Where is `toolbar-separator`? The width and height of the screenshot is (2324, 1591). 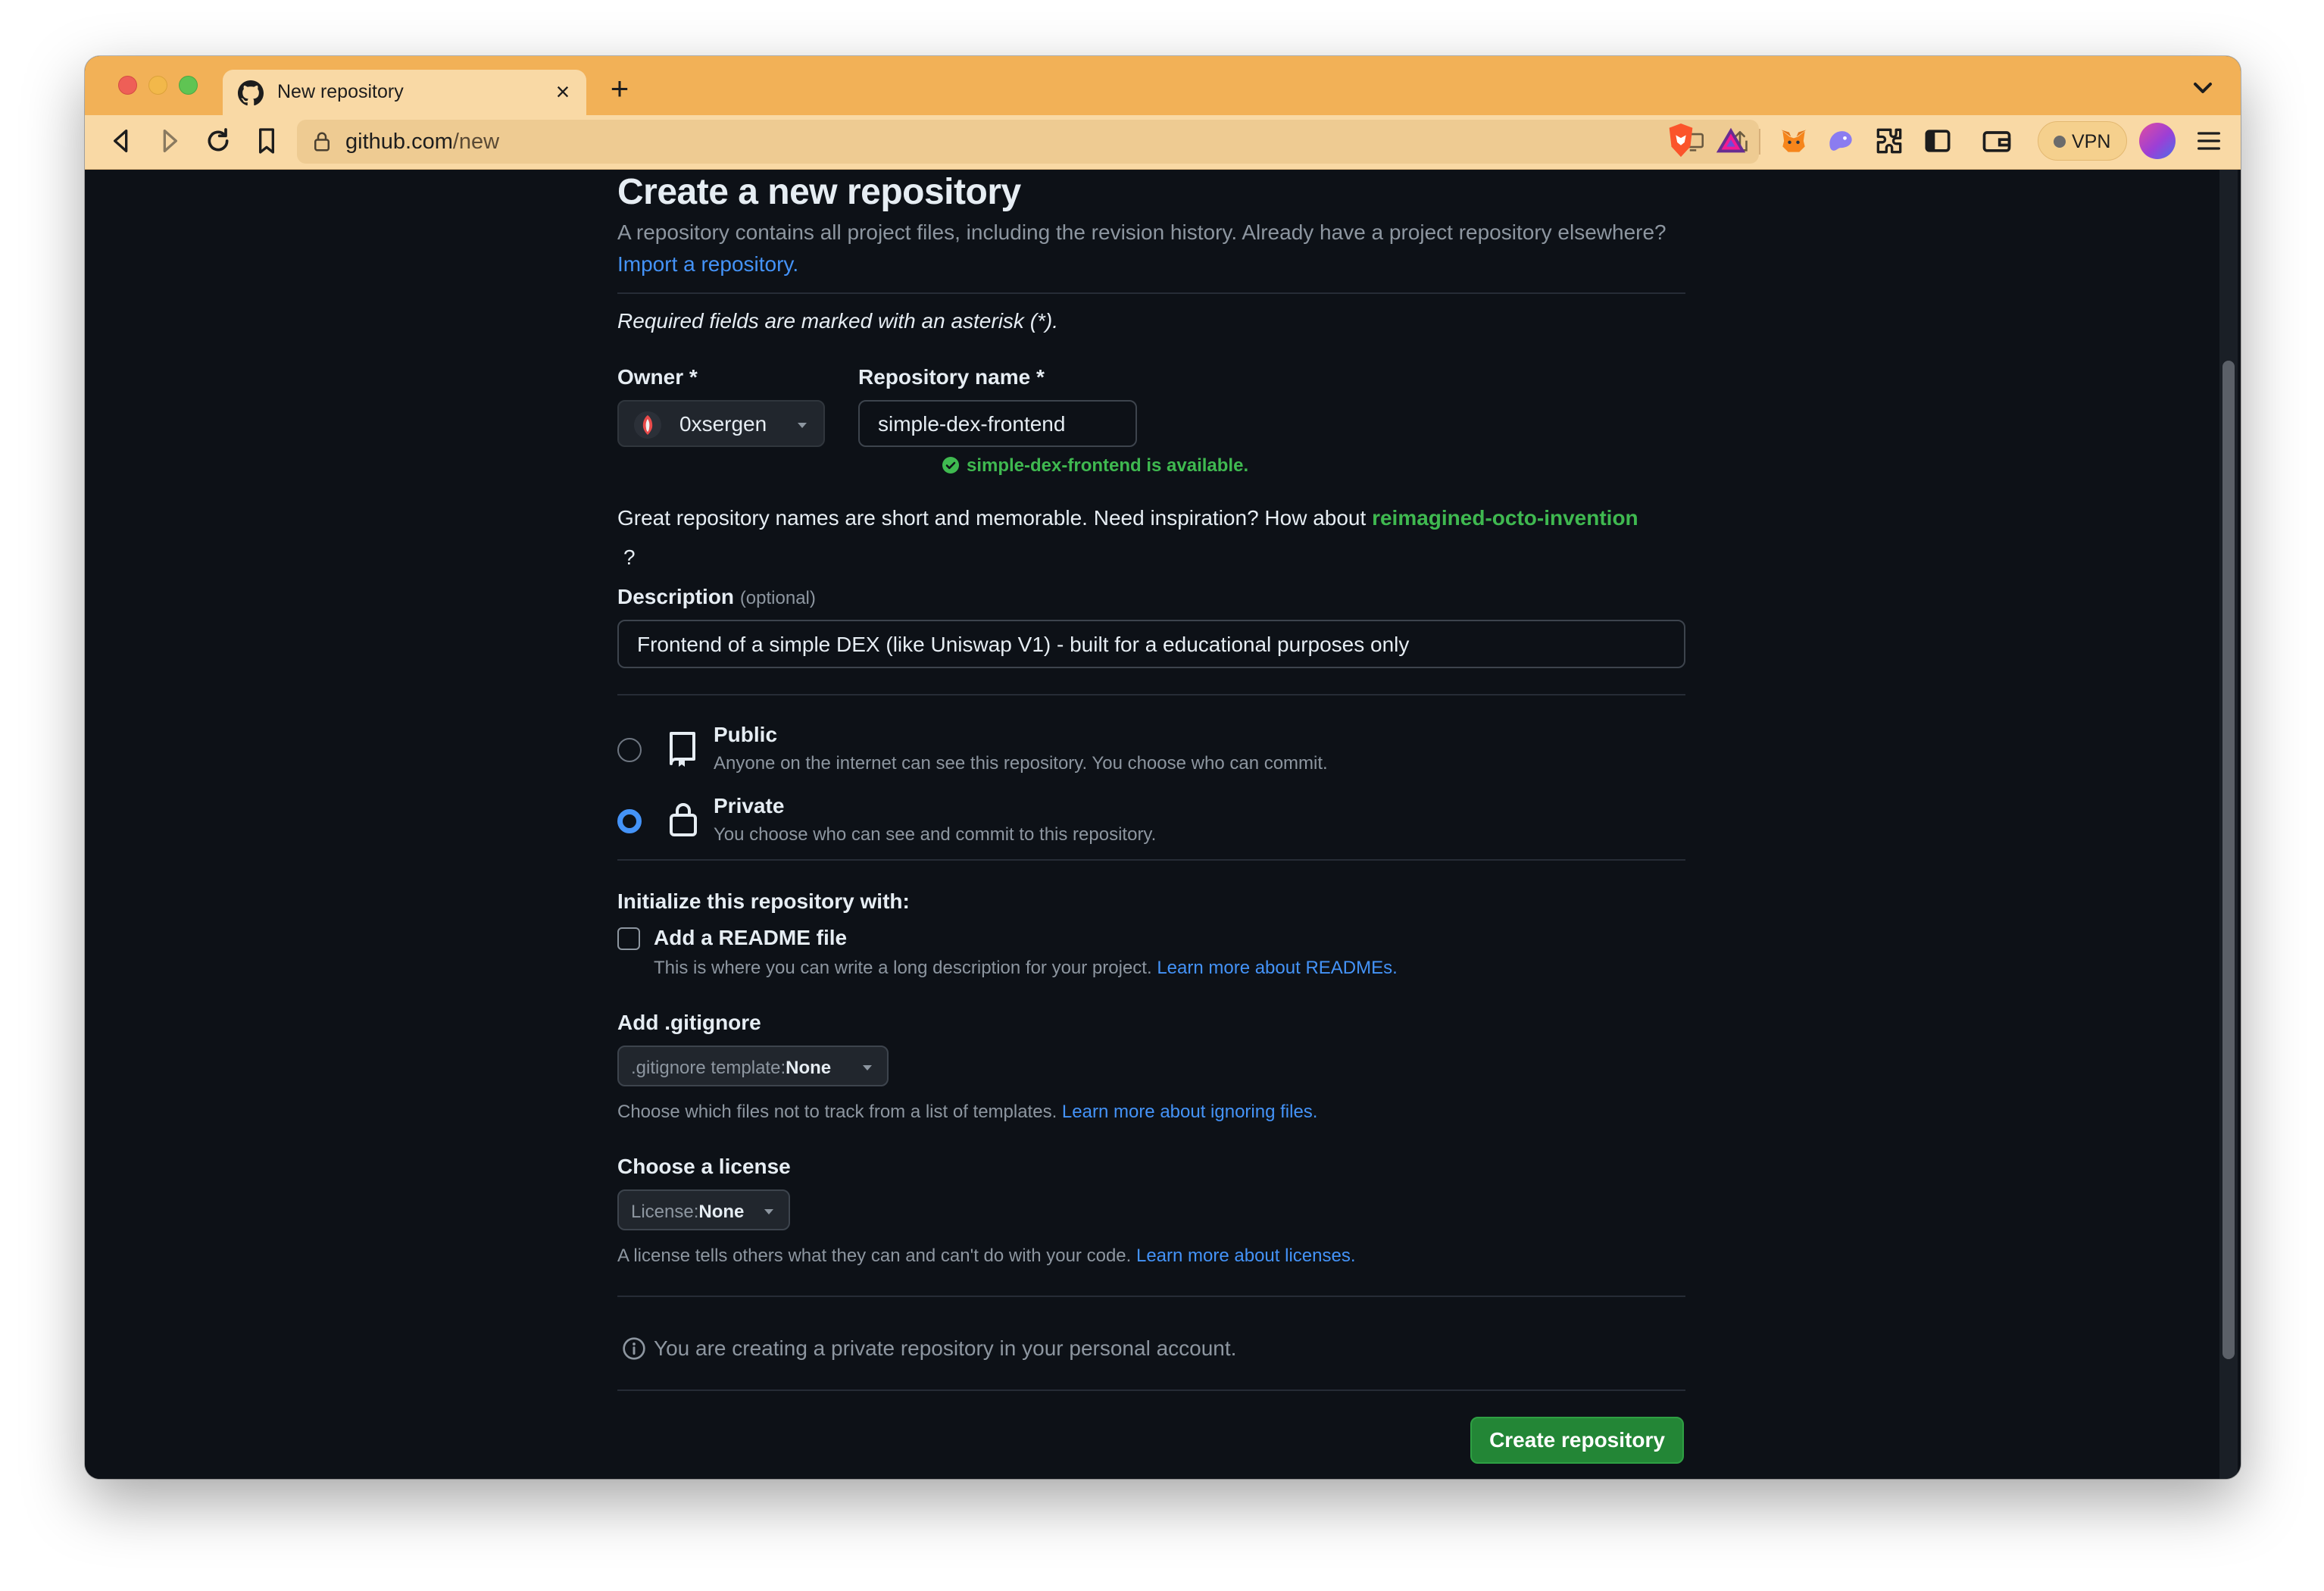 toolbar-separator is located at coordinates (1759, 142).